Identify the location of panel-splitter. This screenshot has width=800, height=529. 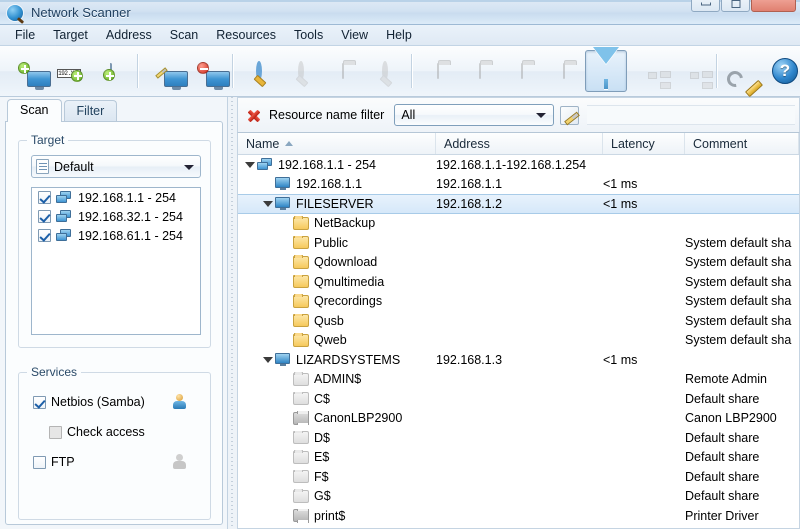
(232, 313).